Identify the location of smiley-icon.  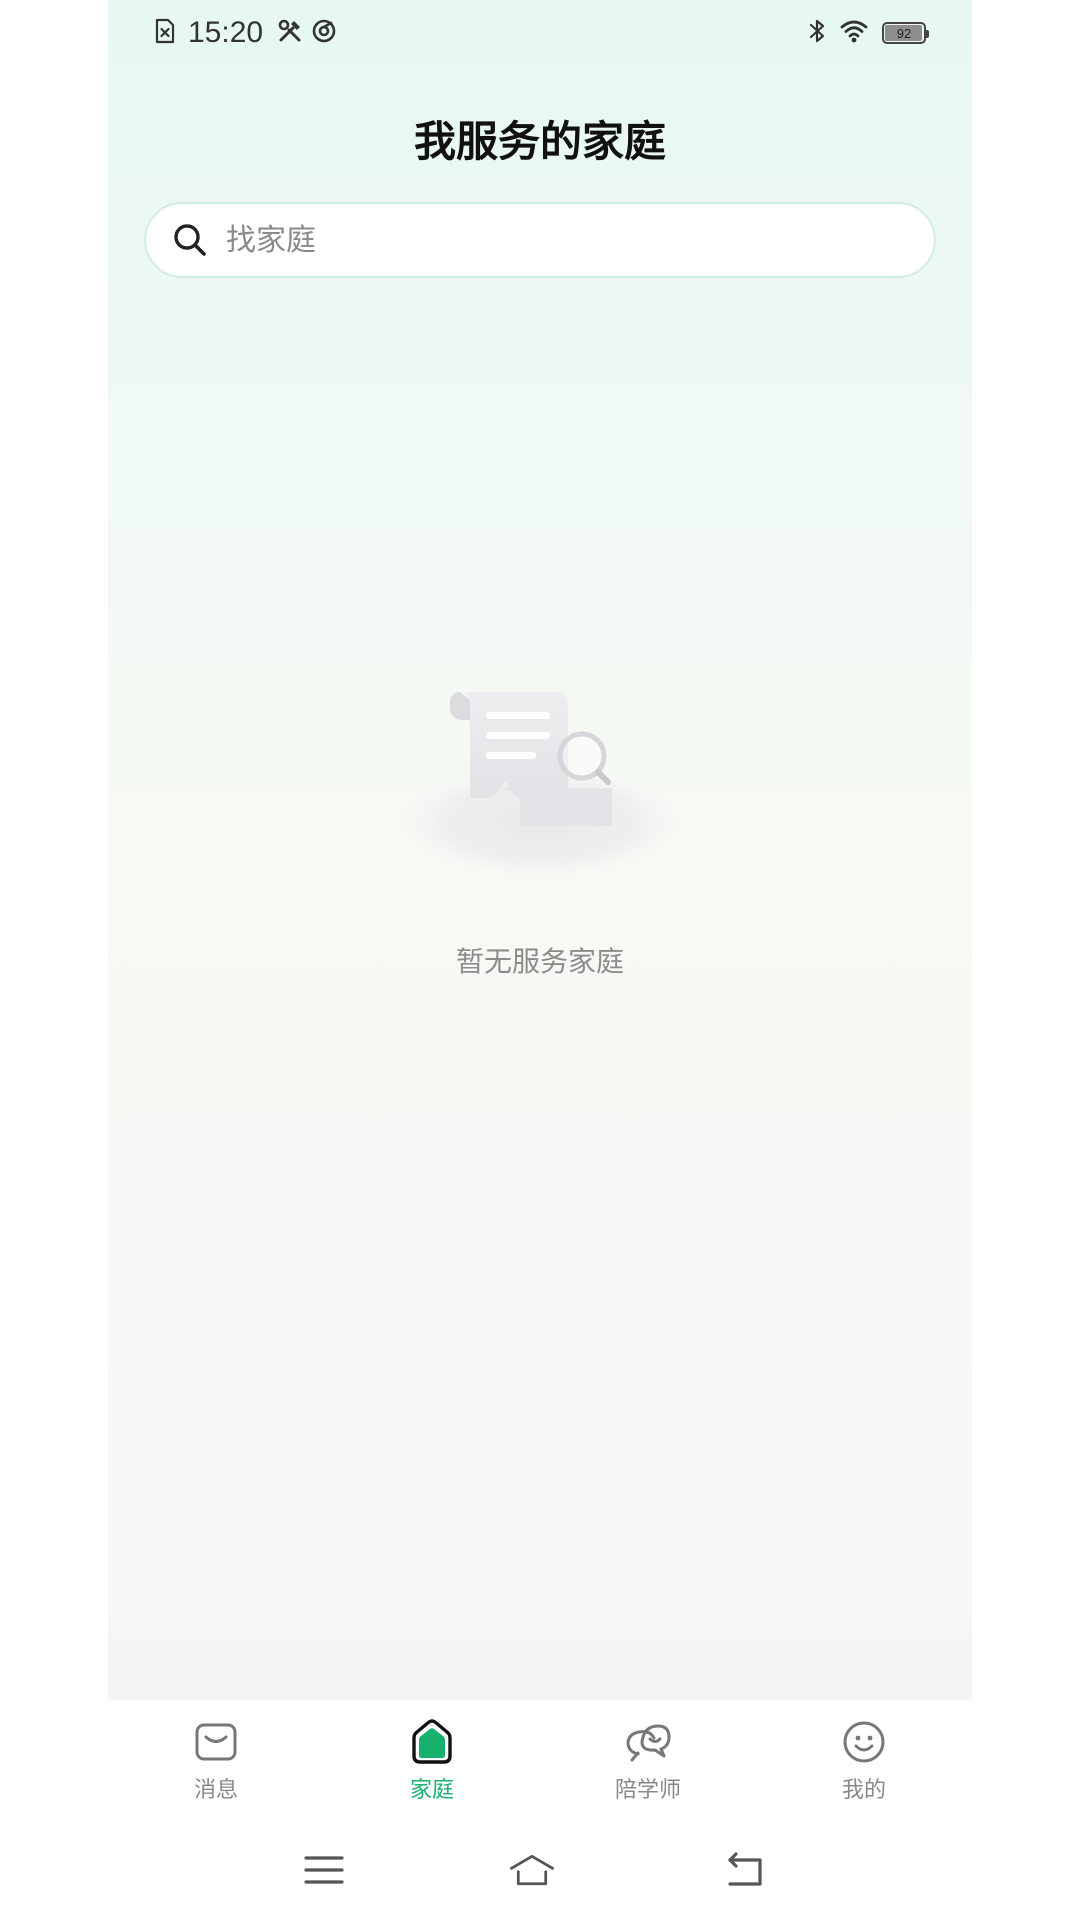
(864, 1742).